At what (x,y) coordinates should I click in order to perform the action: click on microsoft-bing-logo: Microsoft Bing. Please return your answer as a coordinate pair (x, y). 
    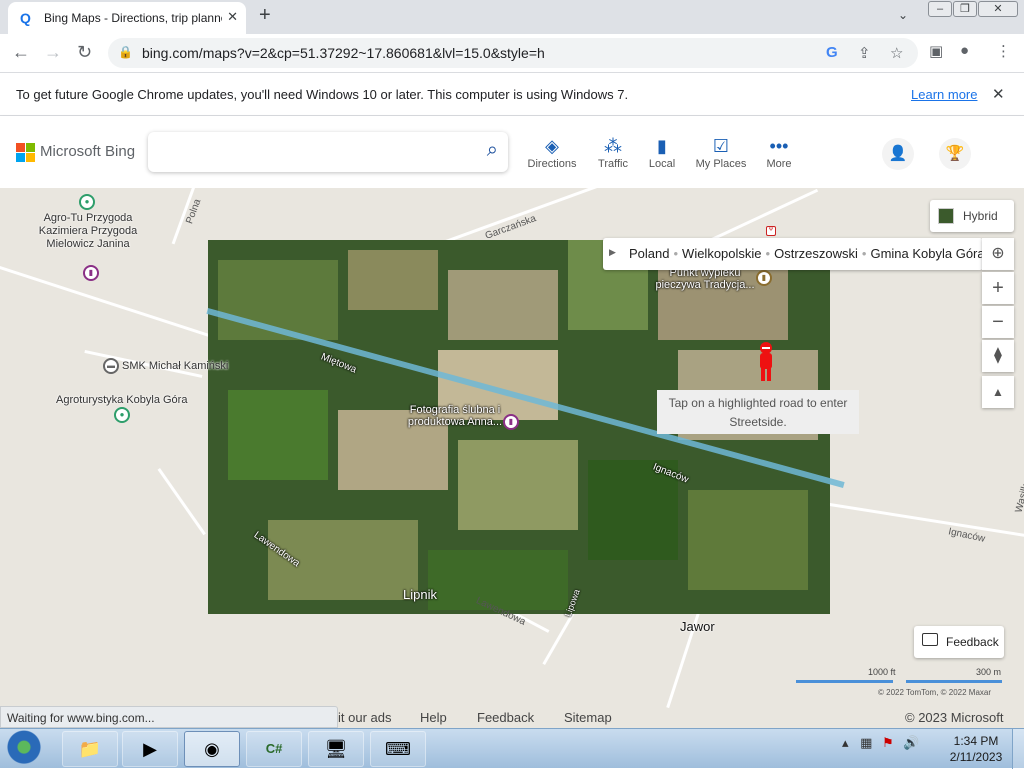
    Looking at the image, I should click on (81, 153).